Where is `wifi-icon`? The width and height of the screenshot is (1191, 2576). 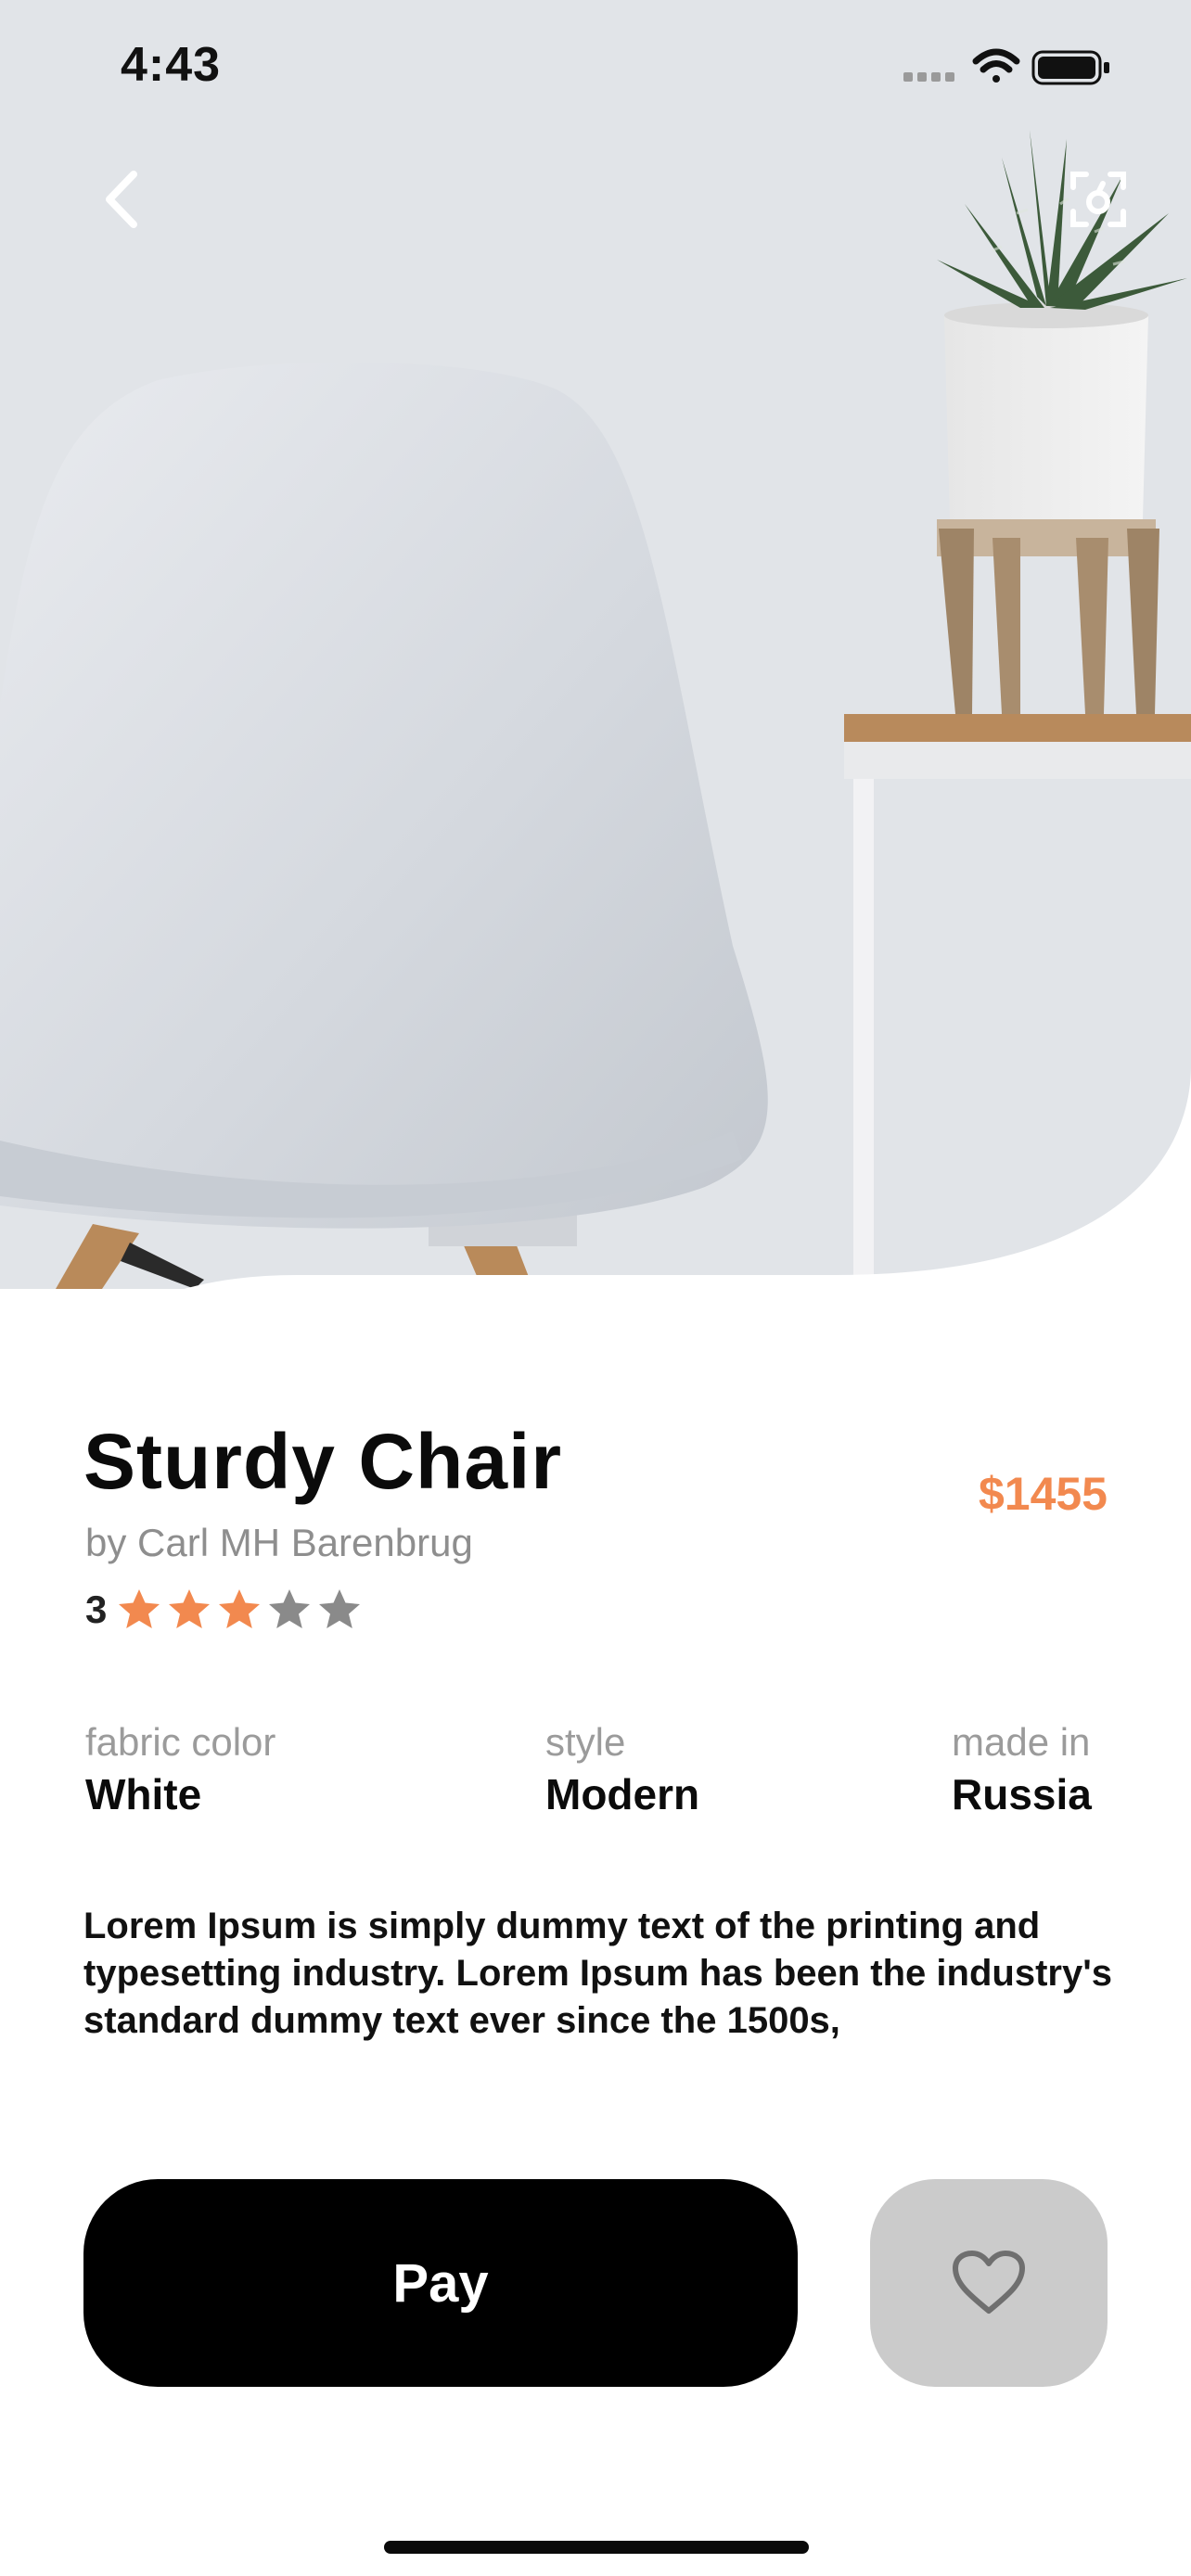 wifi-icon is located at coordinates (996, 66).